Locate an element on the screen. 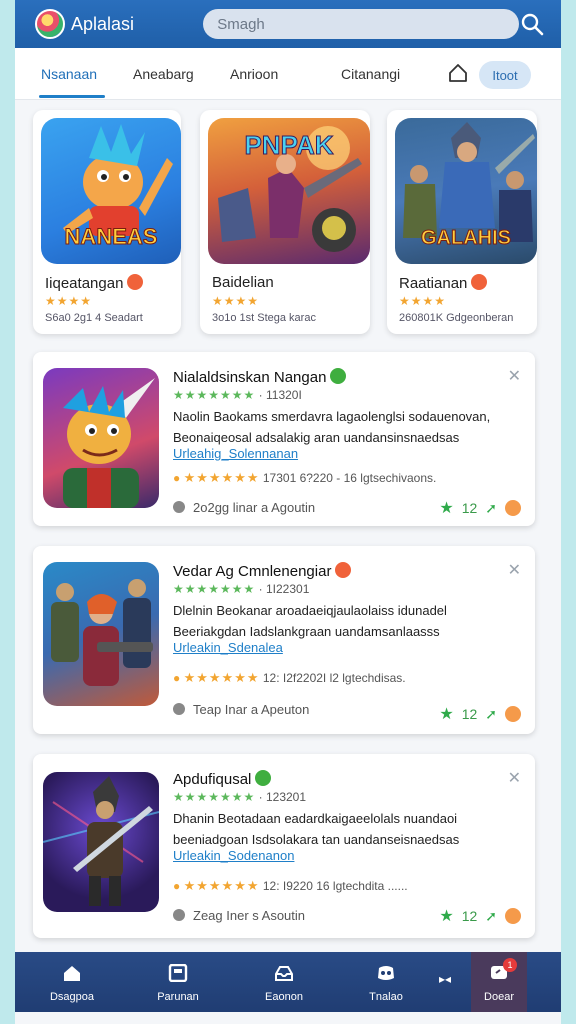  app-logo is located at coordinates (50, 24).